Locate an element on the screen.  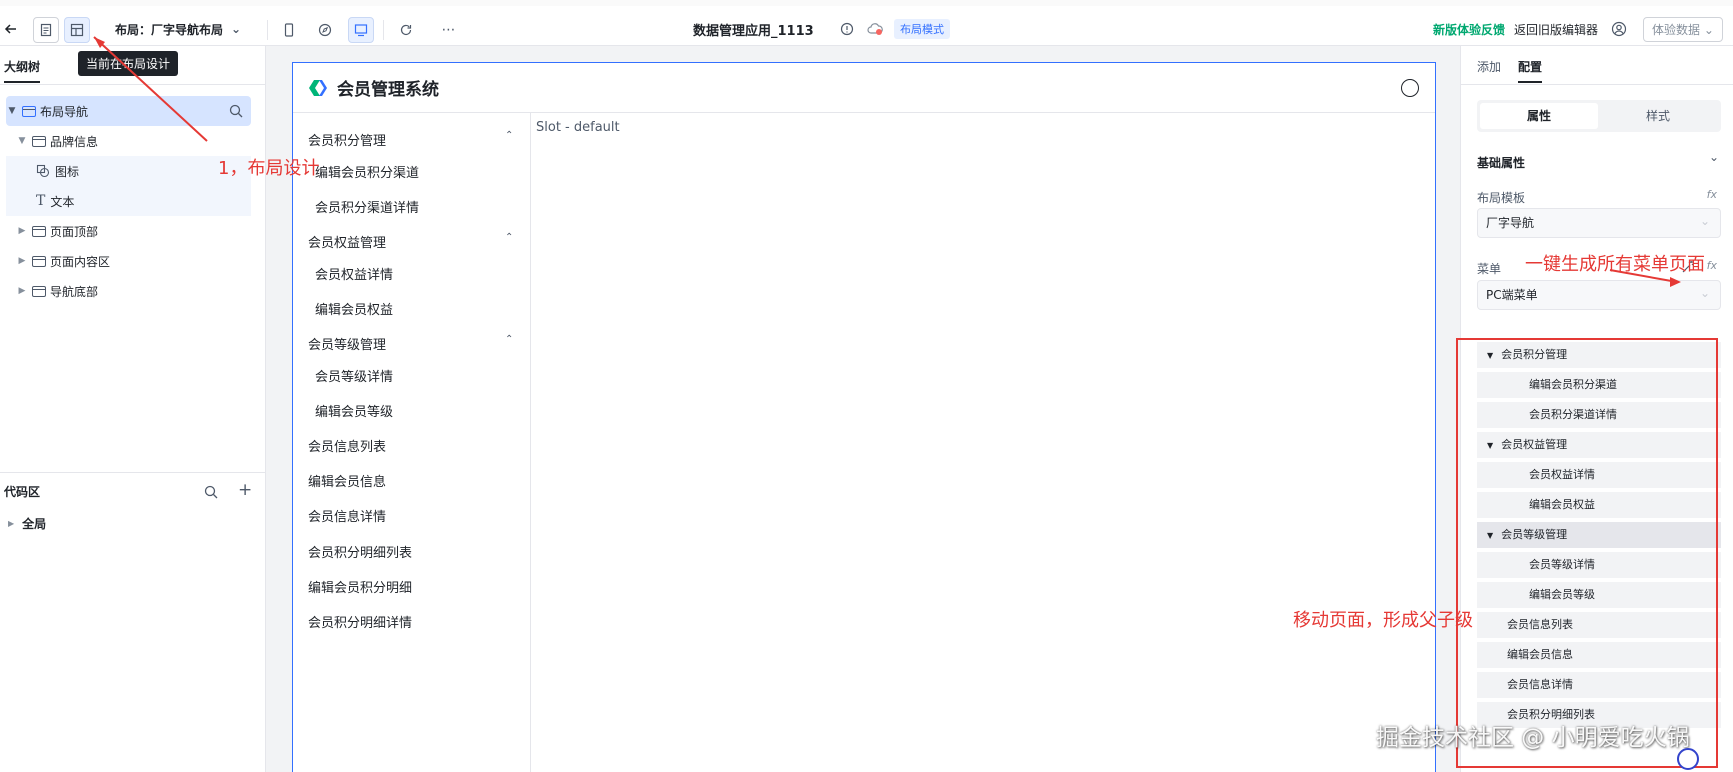
watermark: 掘金技术社区 @ 小明爱吃火锅 is located at coordinates (1533, 738).